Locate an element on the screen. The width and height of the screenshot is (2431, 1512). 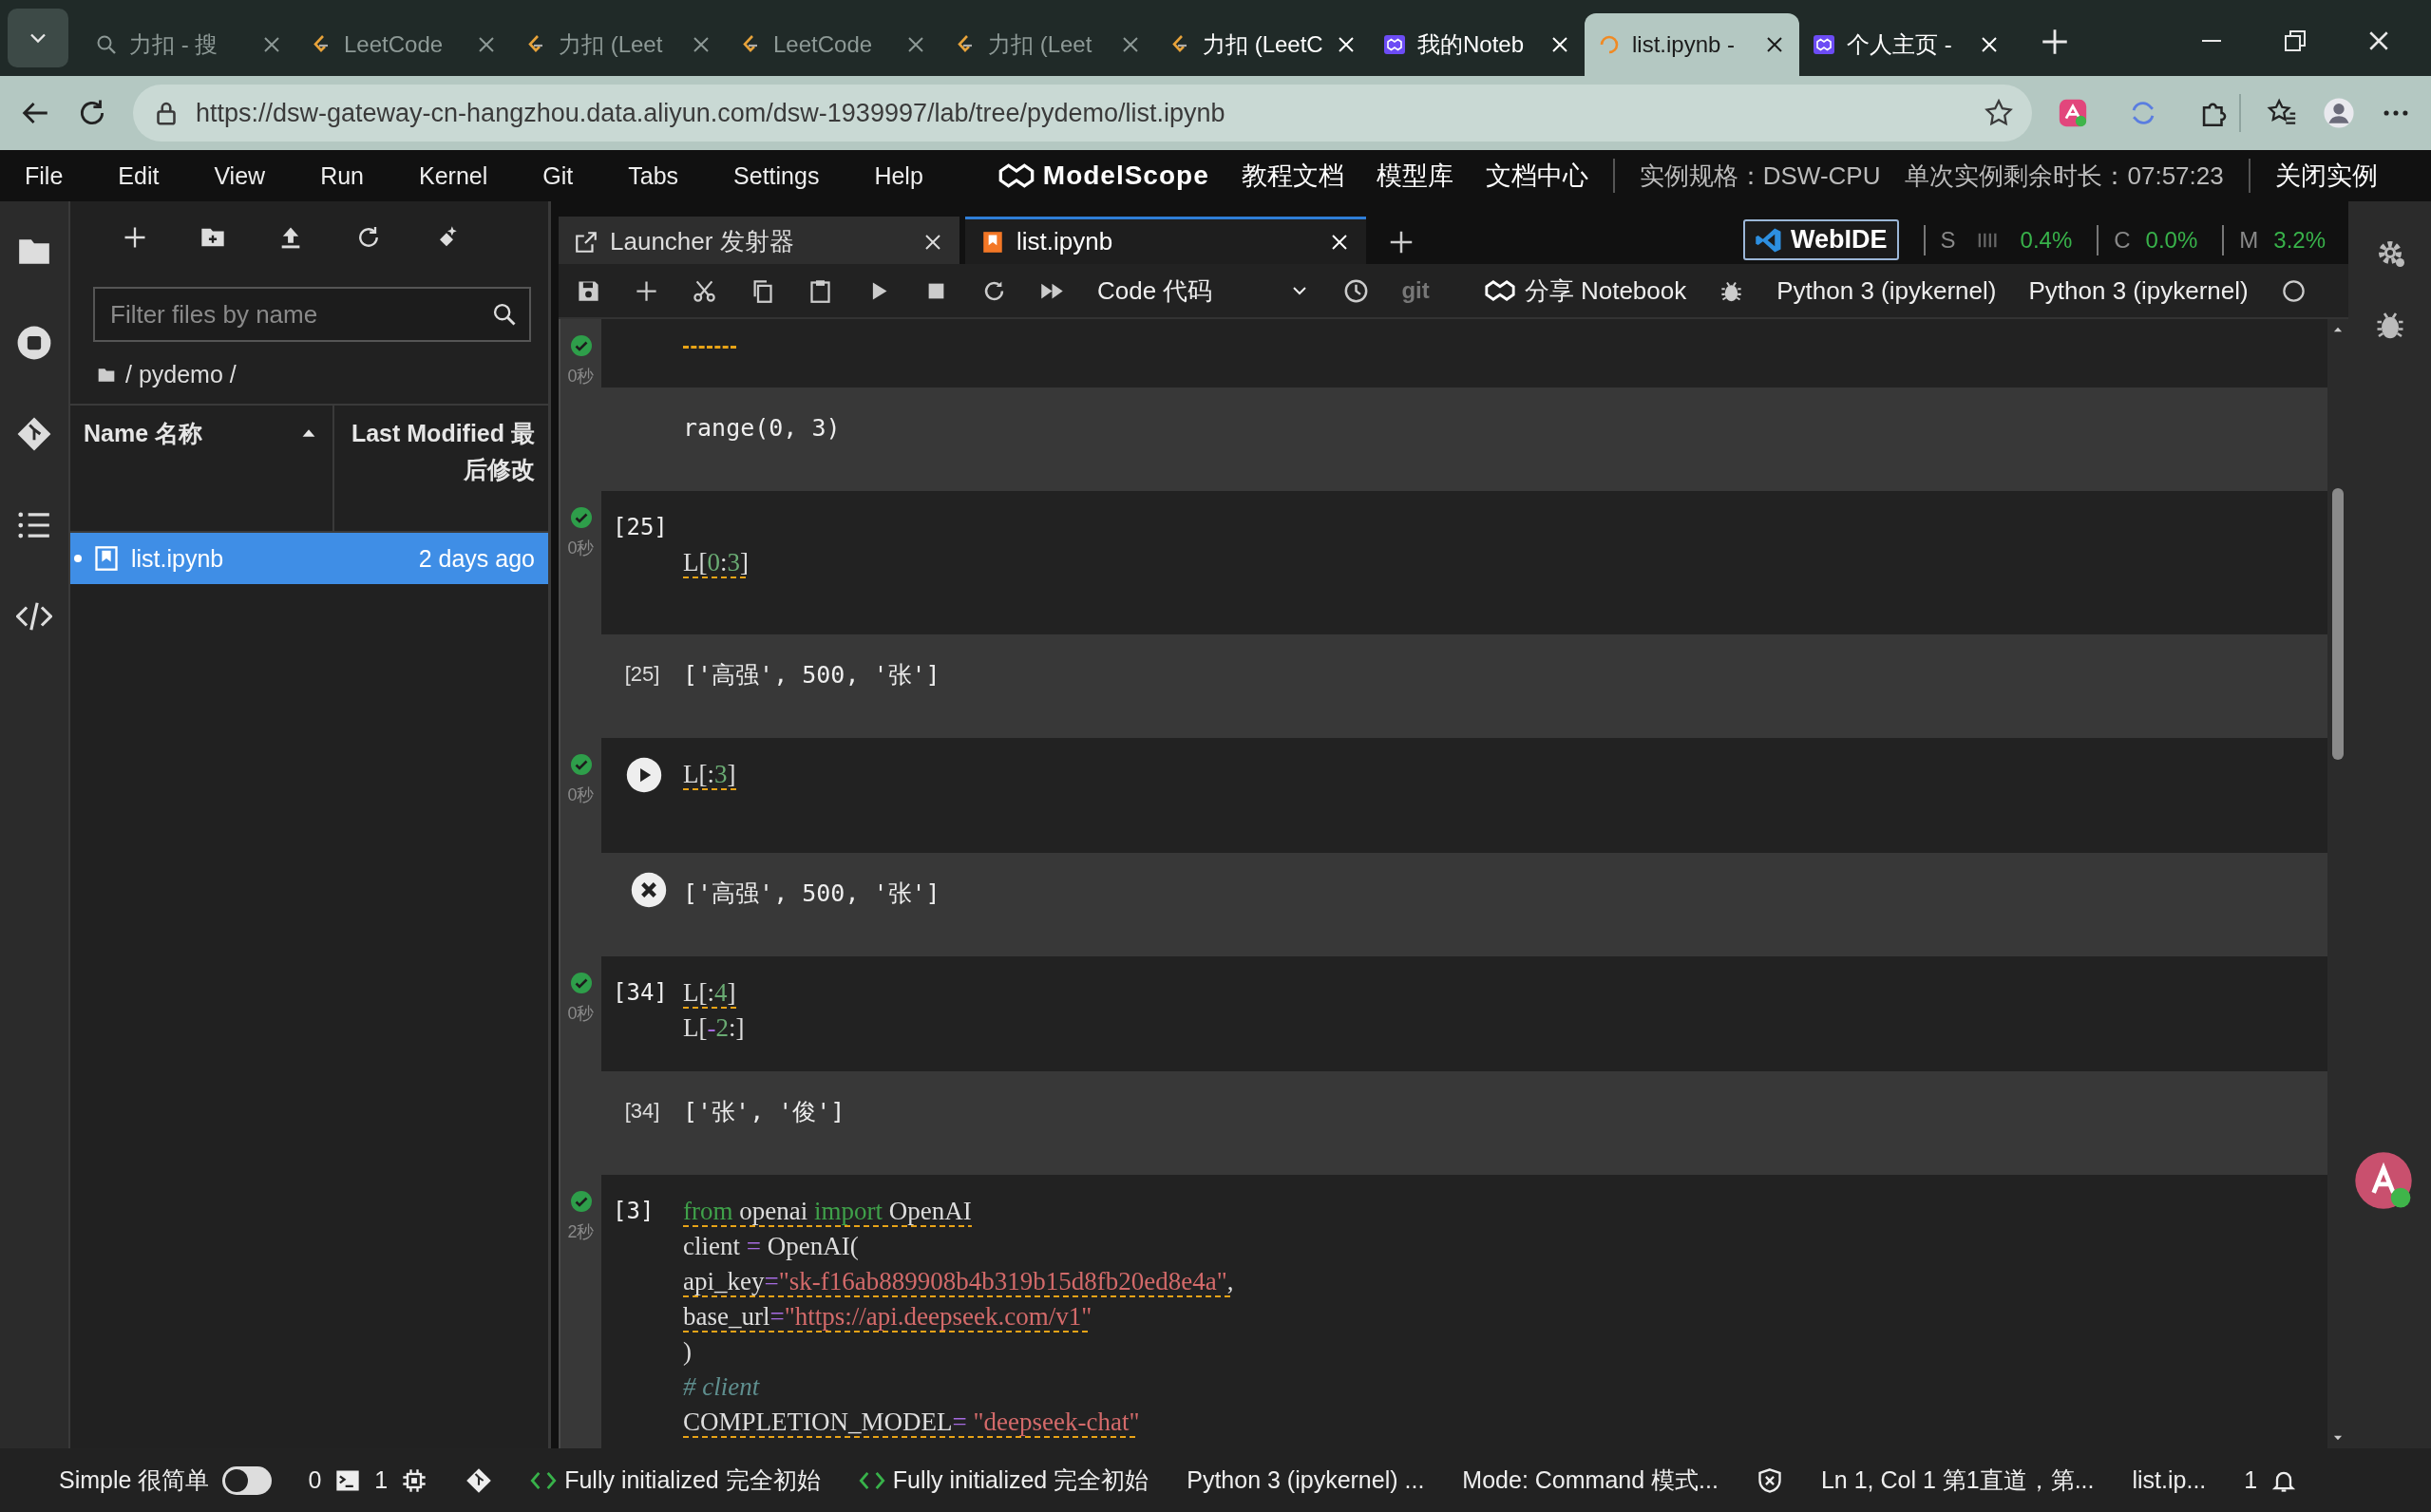
execution-count: [34] is located at coordinates (640, 993).